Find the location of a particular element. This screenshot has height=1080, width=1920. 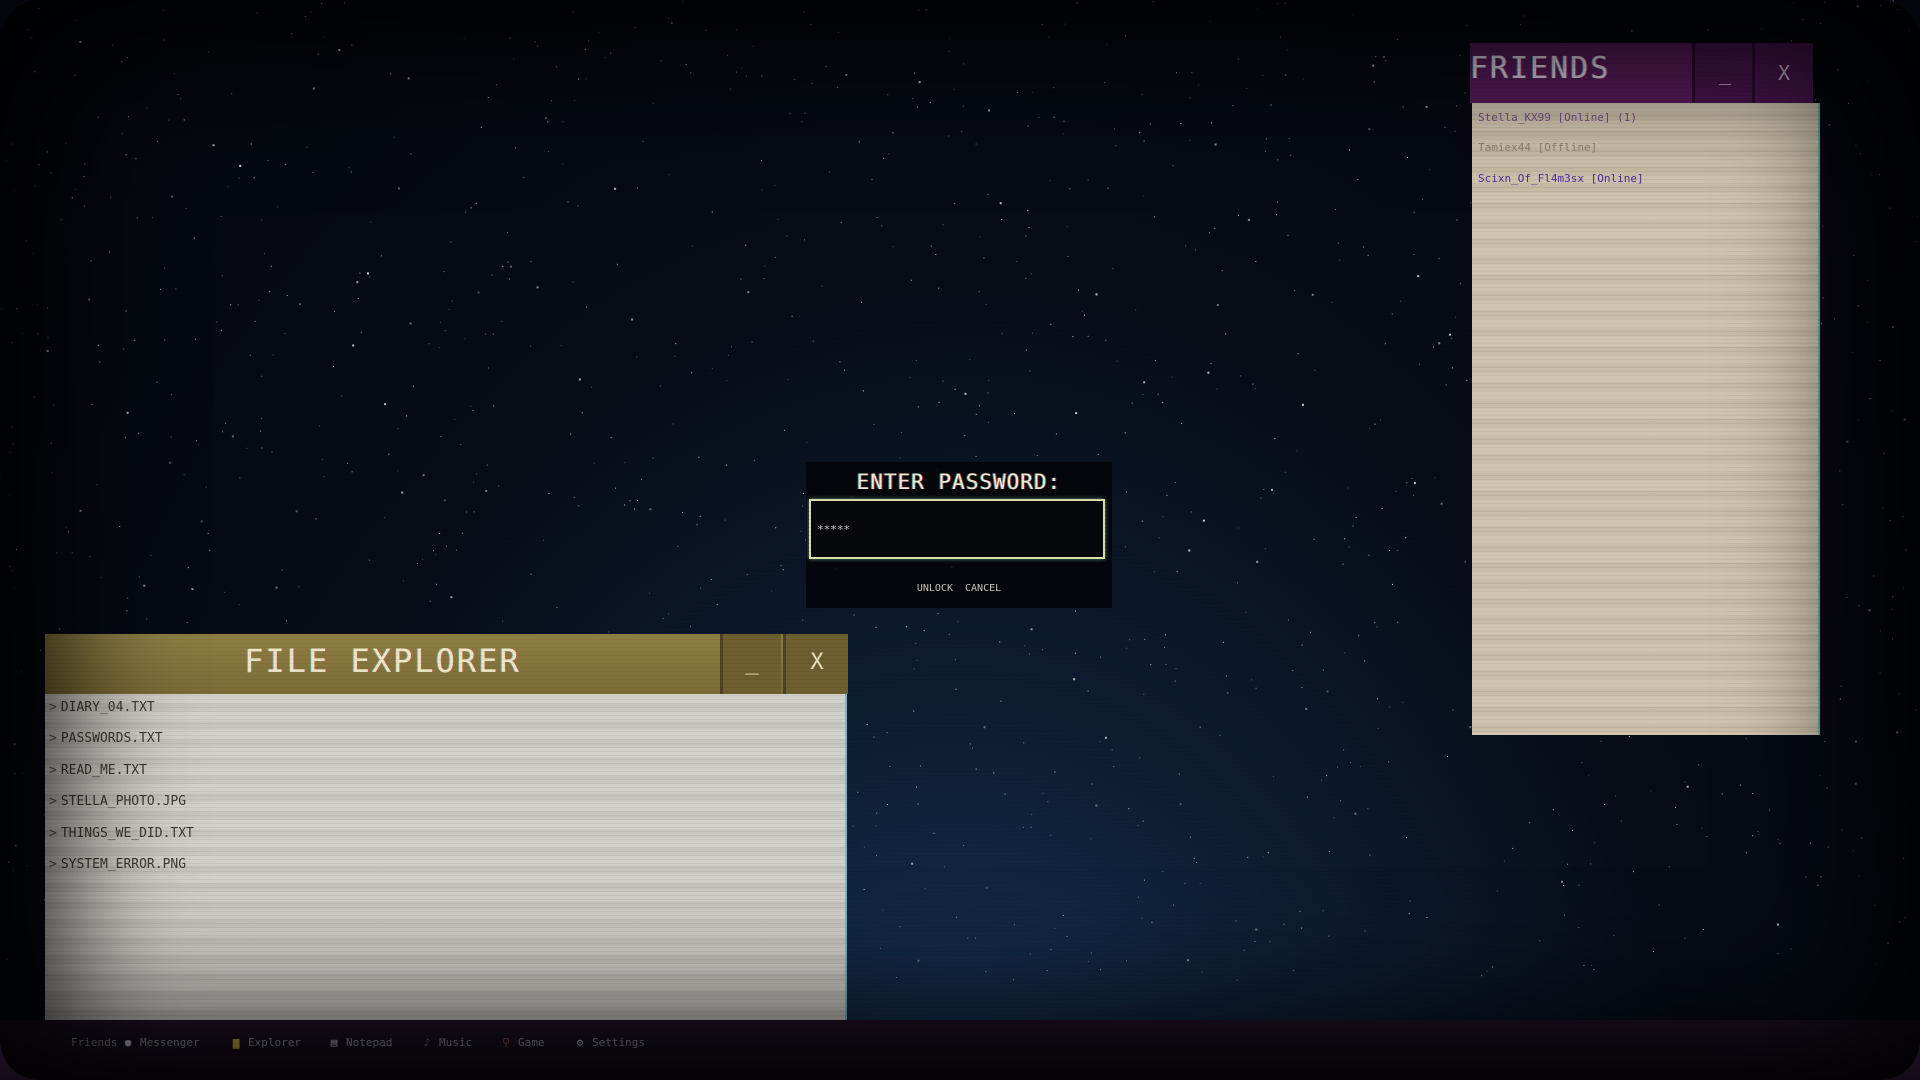

file-name: READ_ME.TXT is located at coordinates (103, 770).